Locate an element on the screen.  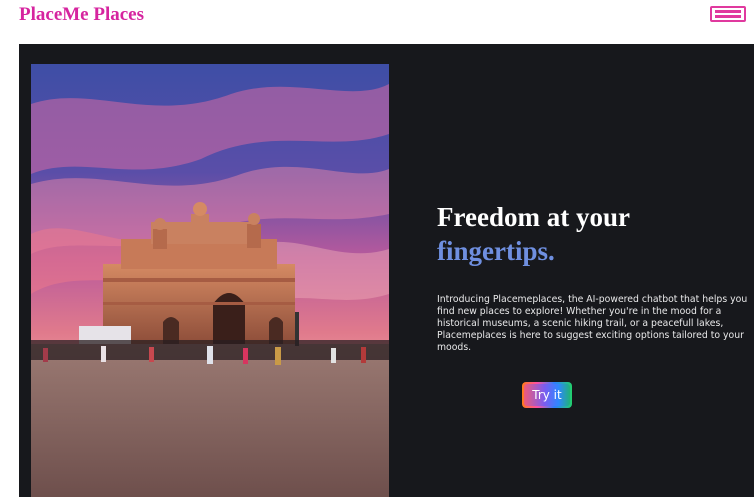
hamburger-menu-icon is located at coordinates (728, 14).